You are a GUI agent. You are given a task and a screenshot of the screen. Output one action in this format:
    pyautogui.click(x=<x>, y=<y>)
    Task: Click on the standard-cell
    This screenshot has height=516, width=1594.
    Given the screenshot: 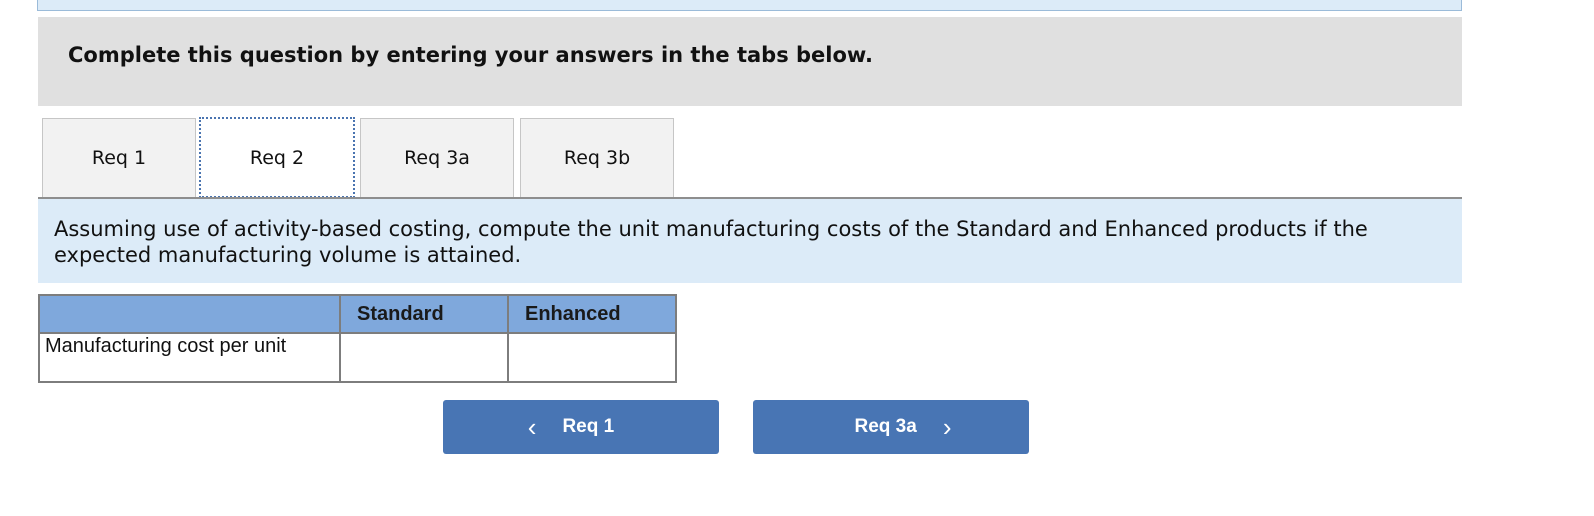 What is the action you would take?
    pyautogui.click(x=424, y=357)
    